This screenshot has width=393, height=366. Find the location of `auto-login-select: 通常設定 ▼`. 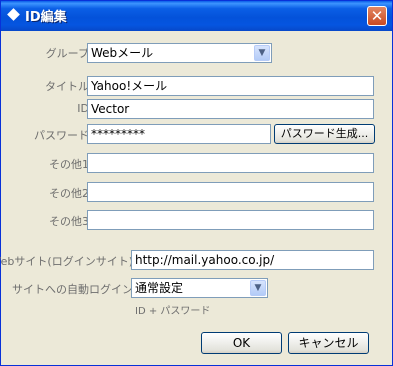

auto-login-select: 通常設定 ▼ is located at coordinates (199, 288).